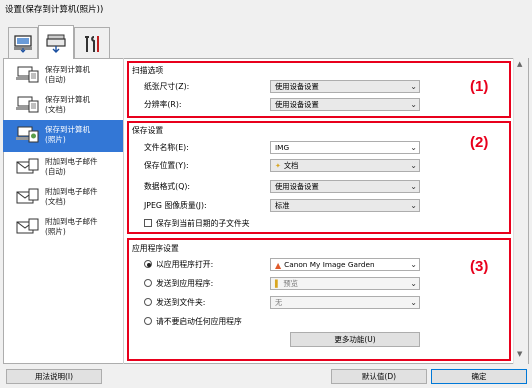 The image size is (532, 388). I want to click on open-with-app-radio, so click(148, 264).